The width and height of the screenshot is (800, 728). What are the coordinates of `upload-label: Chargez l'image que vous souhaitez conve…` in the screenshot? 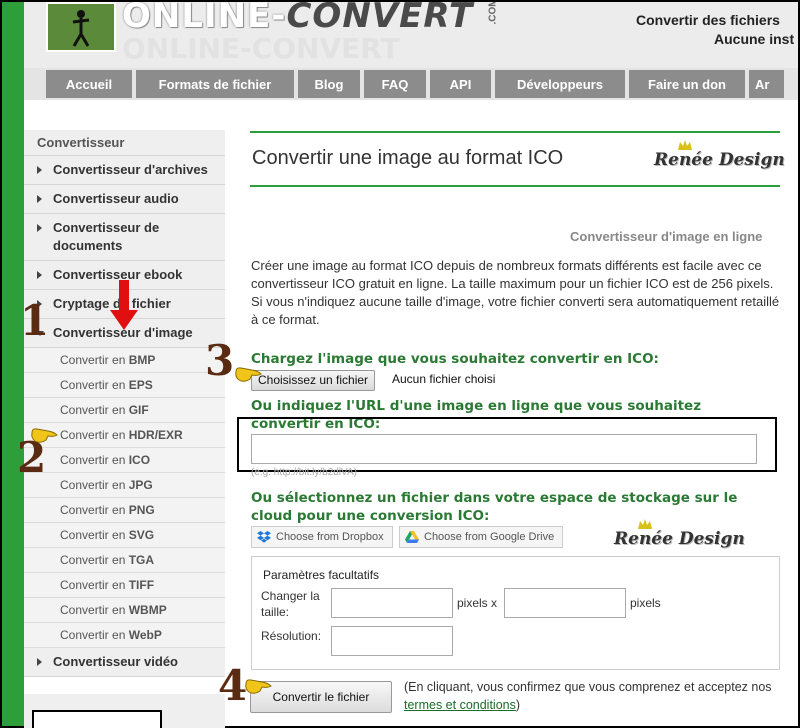 It's located at (455, 359).